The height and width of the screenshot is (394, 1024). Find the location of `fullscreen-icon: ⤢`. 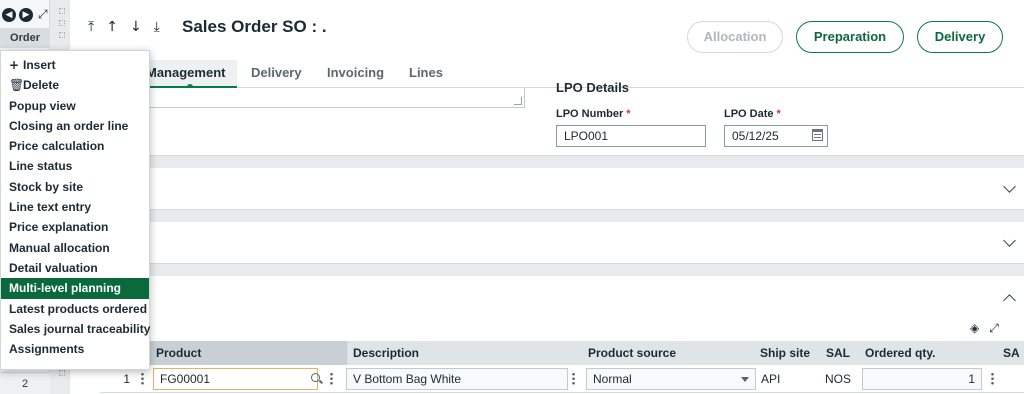

fullscreen-icon: ⤢ is located at coordinates (994, 328).